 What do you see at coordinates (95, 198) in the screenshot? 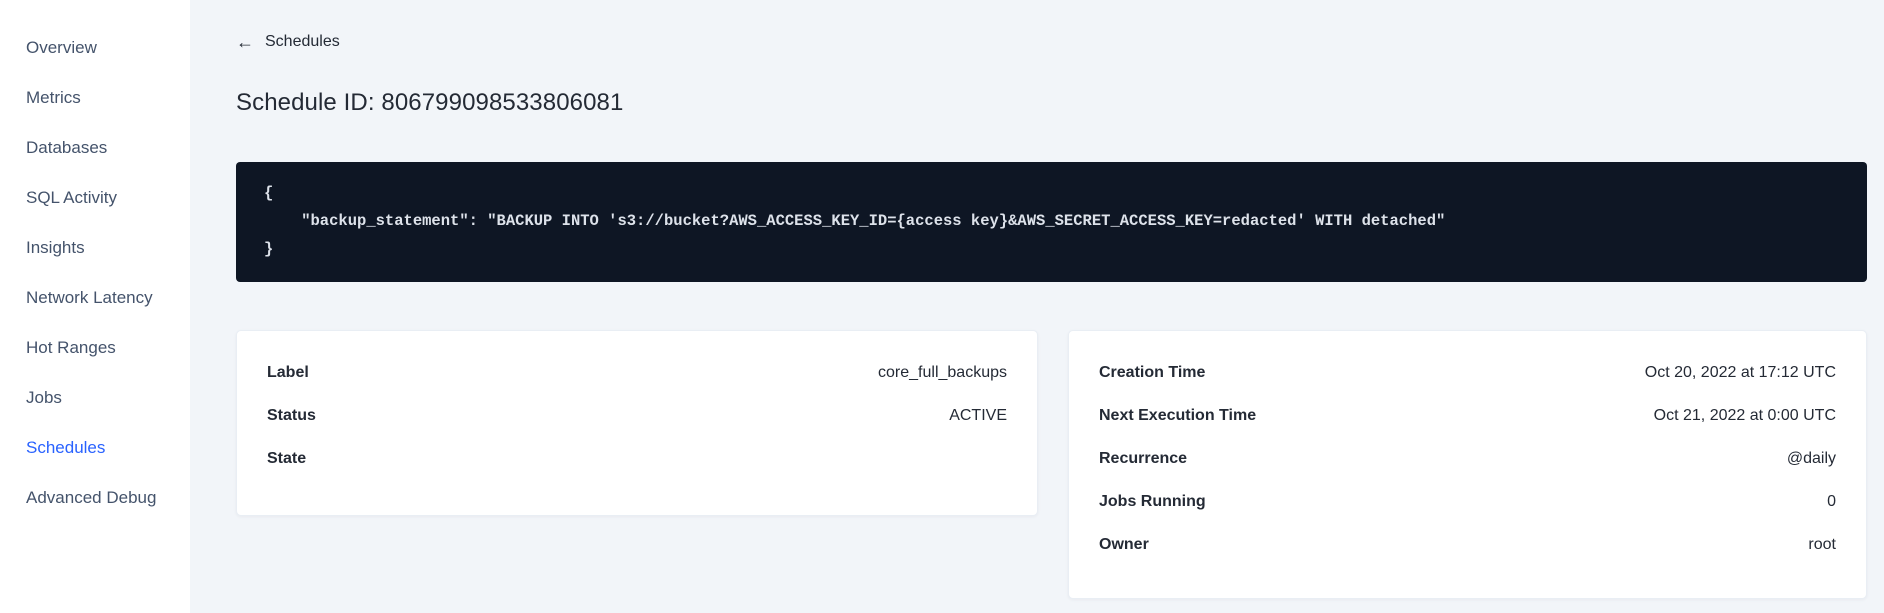
I see `sidebar-item-sql-activity: SQL Activity` at bounding box center [95, 198].